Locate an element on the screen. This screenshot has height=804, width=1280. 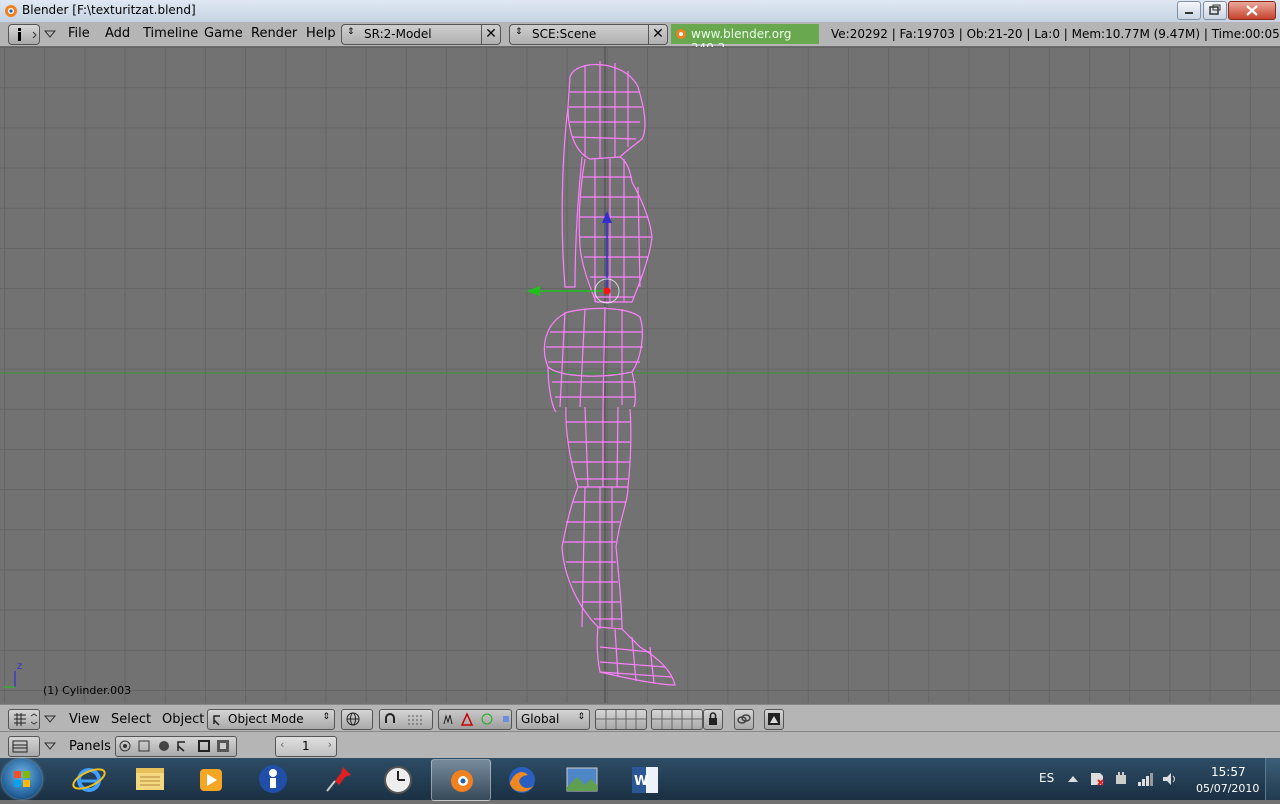
window-title-bar: Blender [F:\texturitzat.blend] is located at coordinates (640, 11).